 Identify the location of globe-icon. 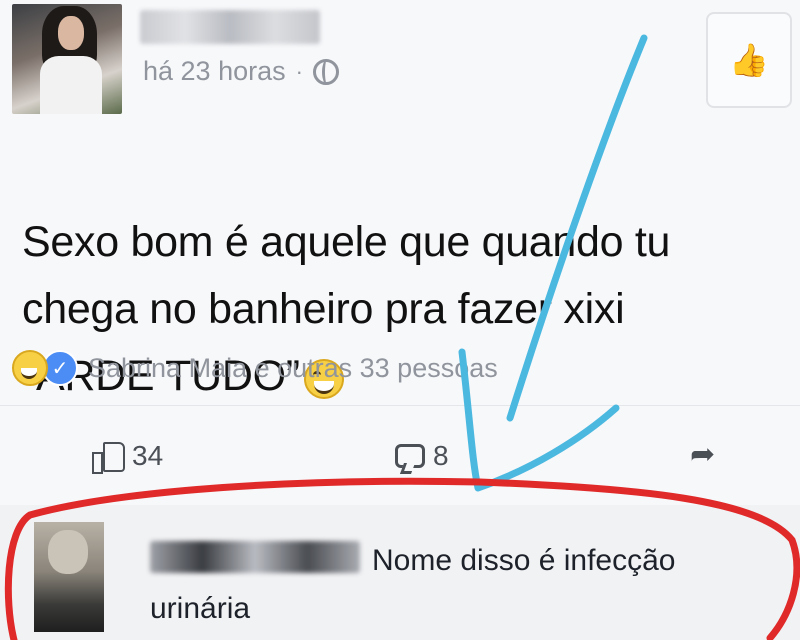
(325, 71).